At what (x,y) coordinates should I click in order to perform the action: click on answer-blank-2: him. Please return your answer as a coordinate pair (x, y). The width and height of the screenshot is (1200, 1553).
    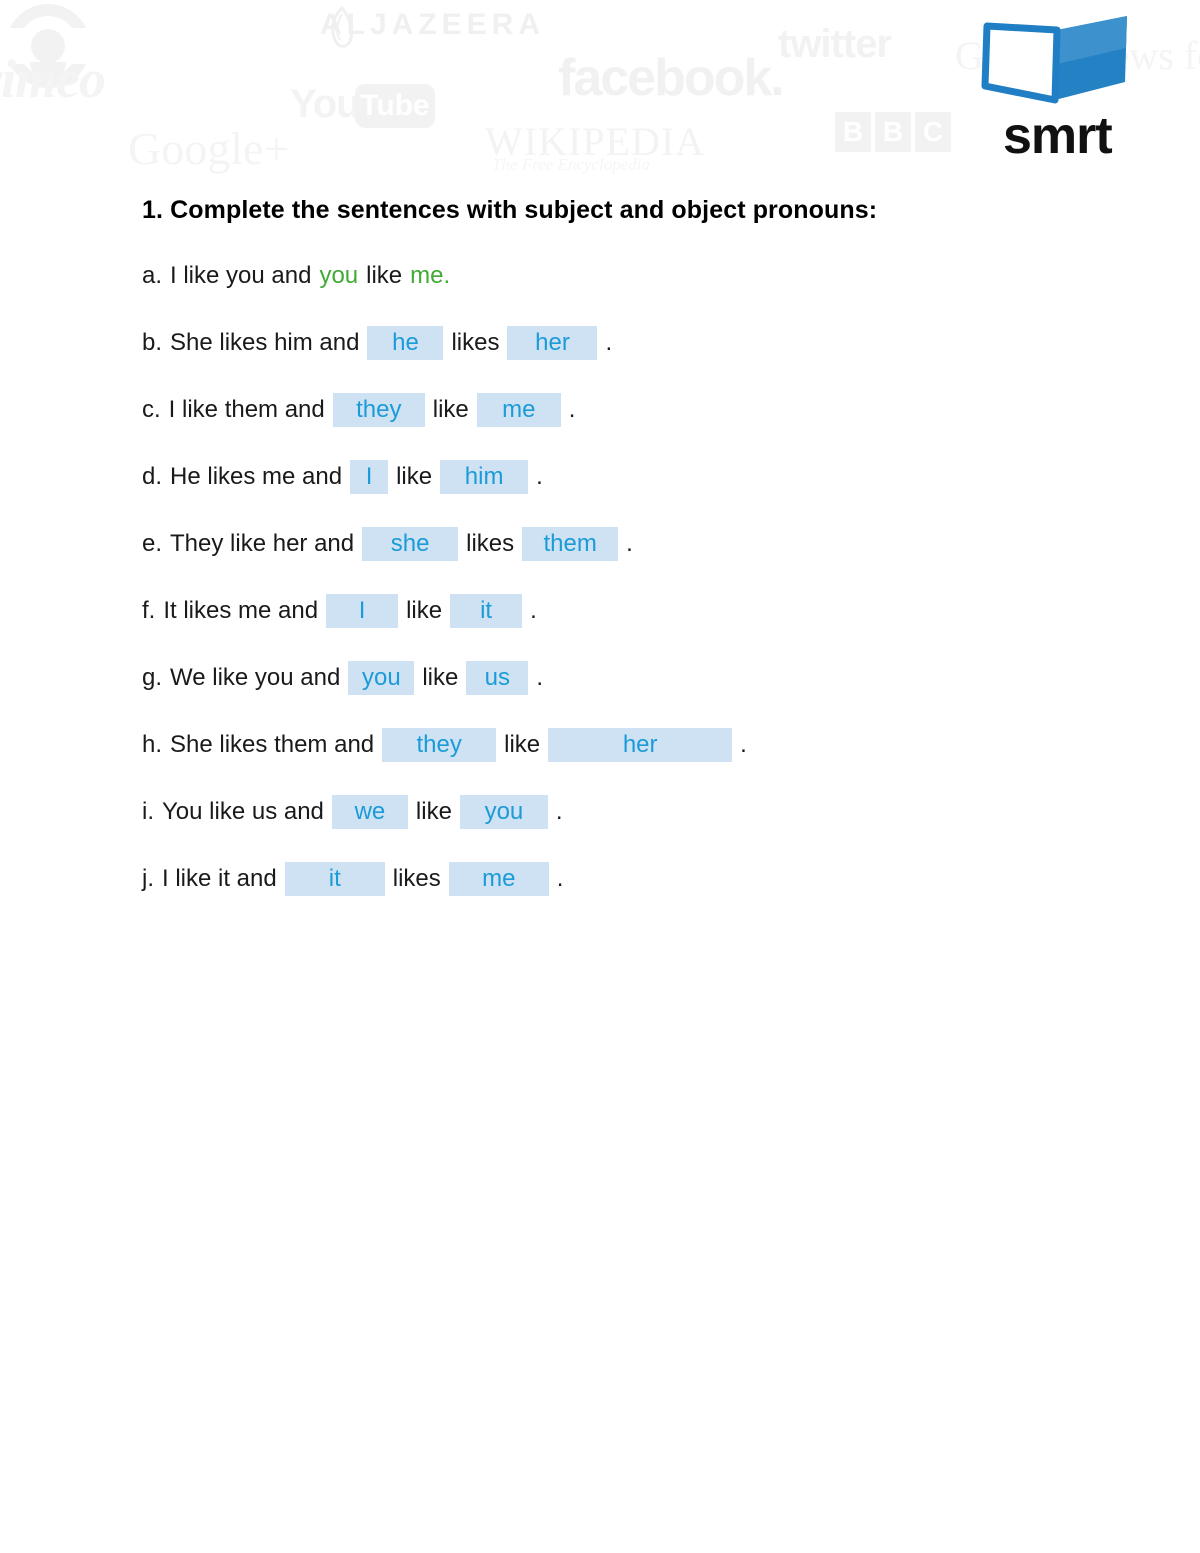
    Looking at the image, I should click on (484, 477).